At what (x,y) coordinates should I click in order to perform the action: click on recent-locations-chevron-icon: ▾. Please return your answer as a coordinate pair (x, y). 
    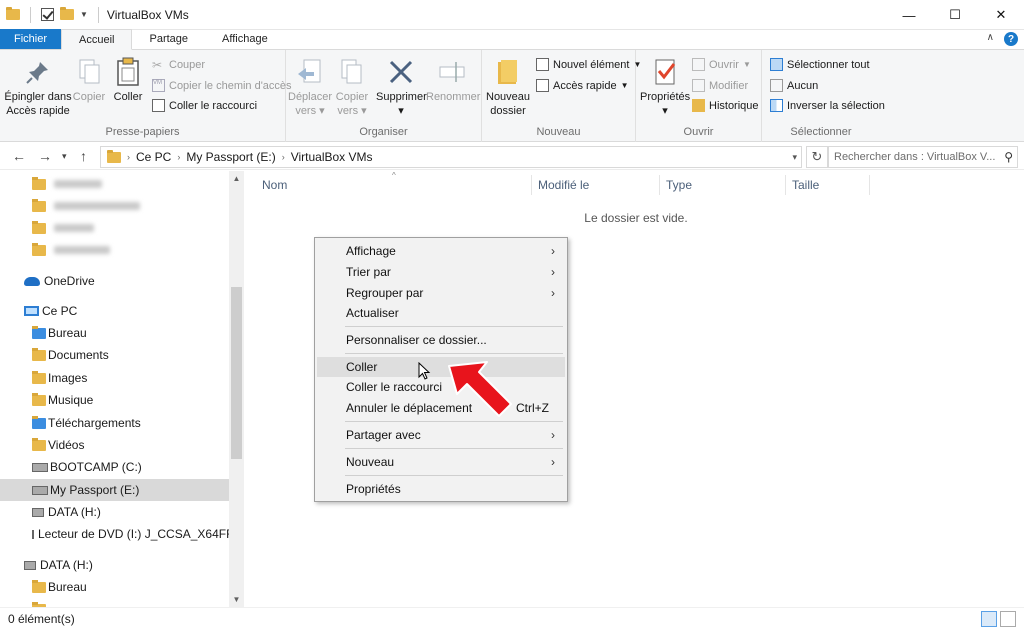
    Looking at the image, I should click on (64, 156).